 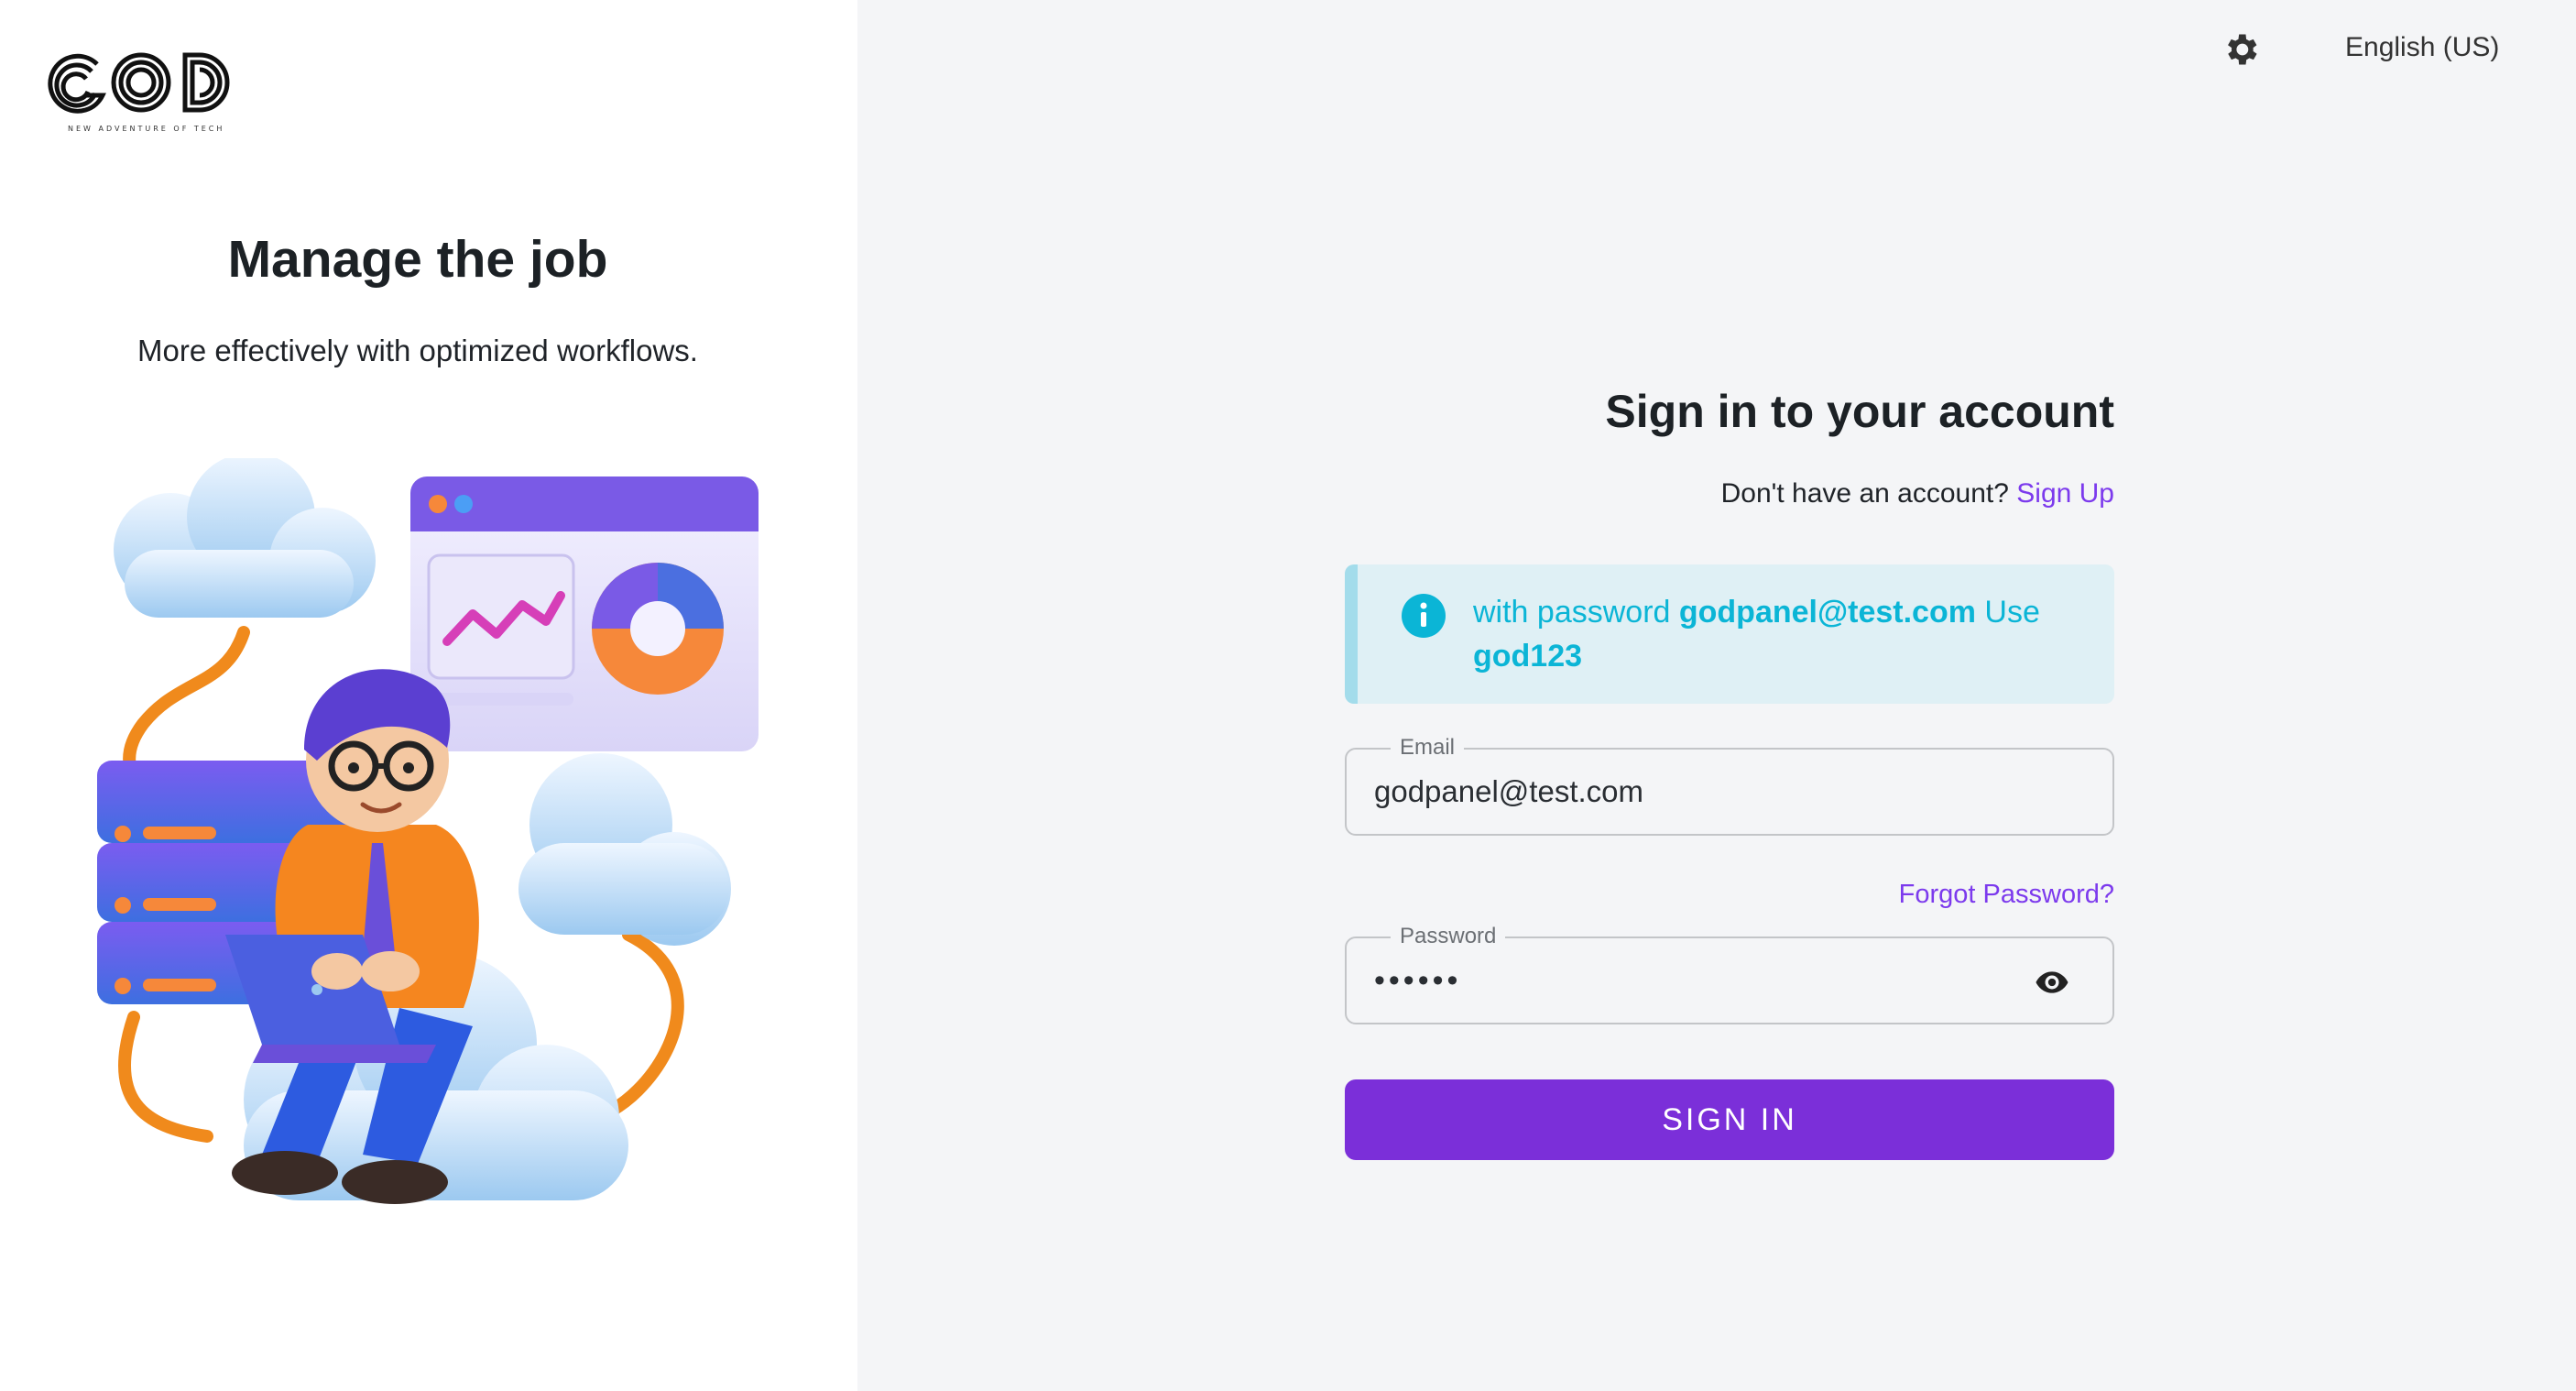 I want to click on info-icon, so click(x=1424, y=616).